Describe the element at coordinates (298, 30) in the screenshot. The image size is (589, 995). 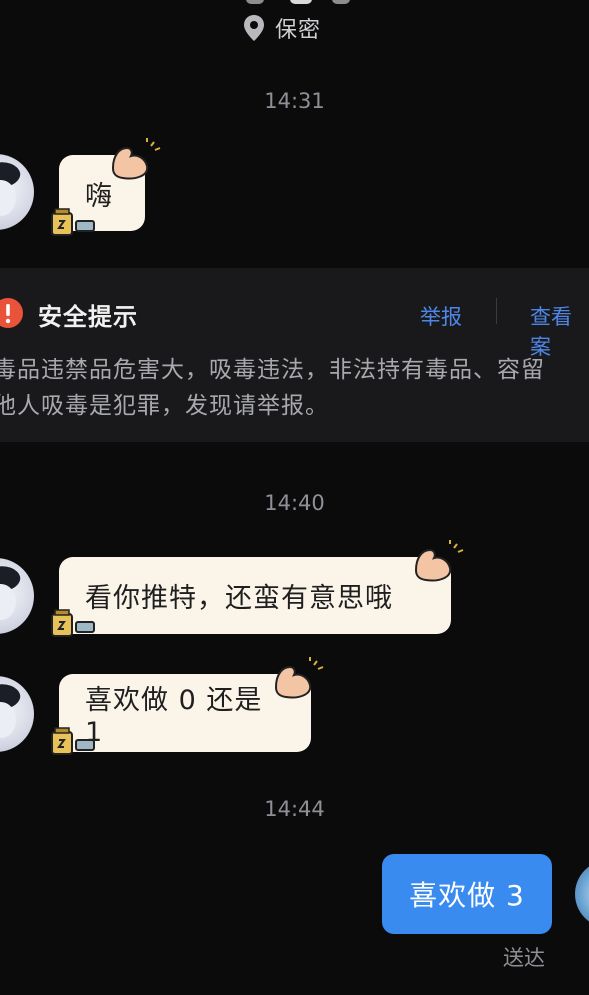
I see `location-text: 保密` at that location.